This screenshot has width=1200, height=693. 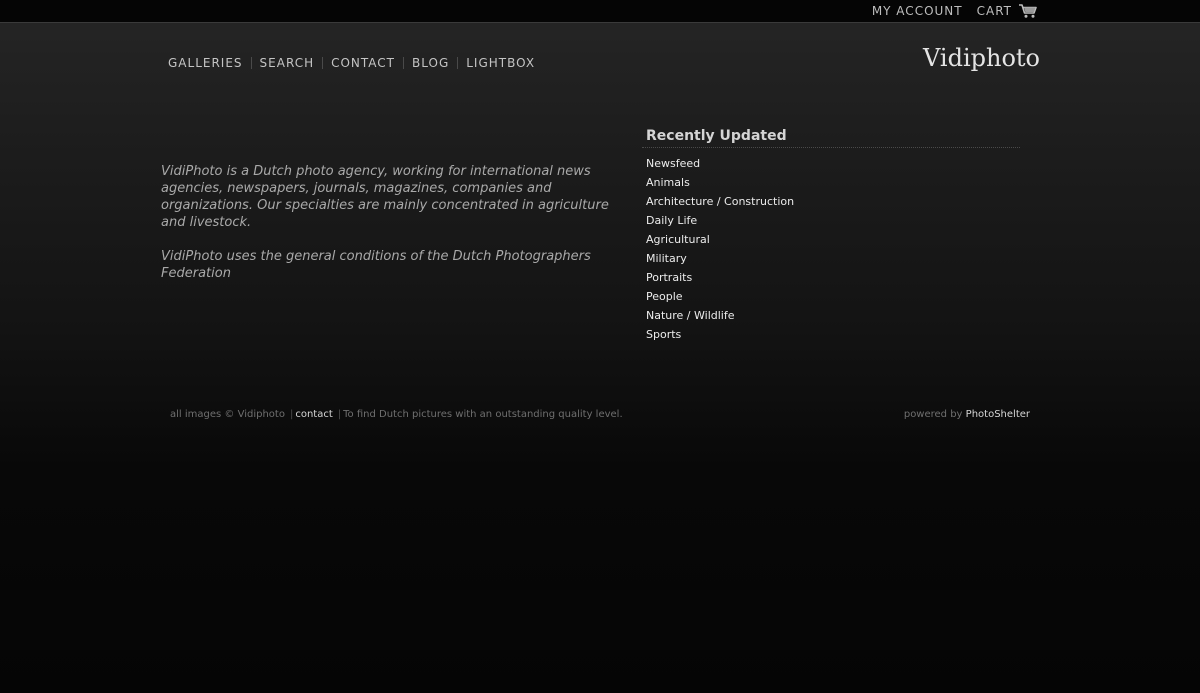 I want to click on photoshelter-link: PhotoShelter, so click(x=998, y=414).